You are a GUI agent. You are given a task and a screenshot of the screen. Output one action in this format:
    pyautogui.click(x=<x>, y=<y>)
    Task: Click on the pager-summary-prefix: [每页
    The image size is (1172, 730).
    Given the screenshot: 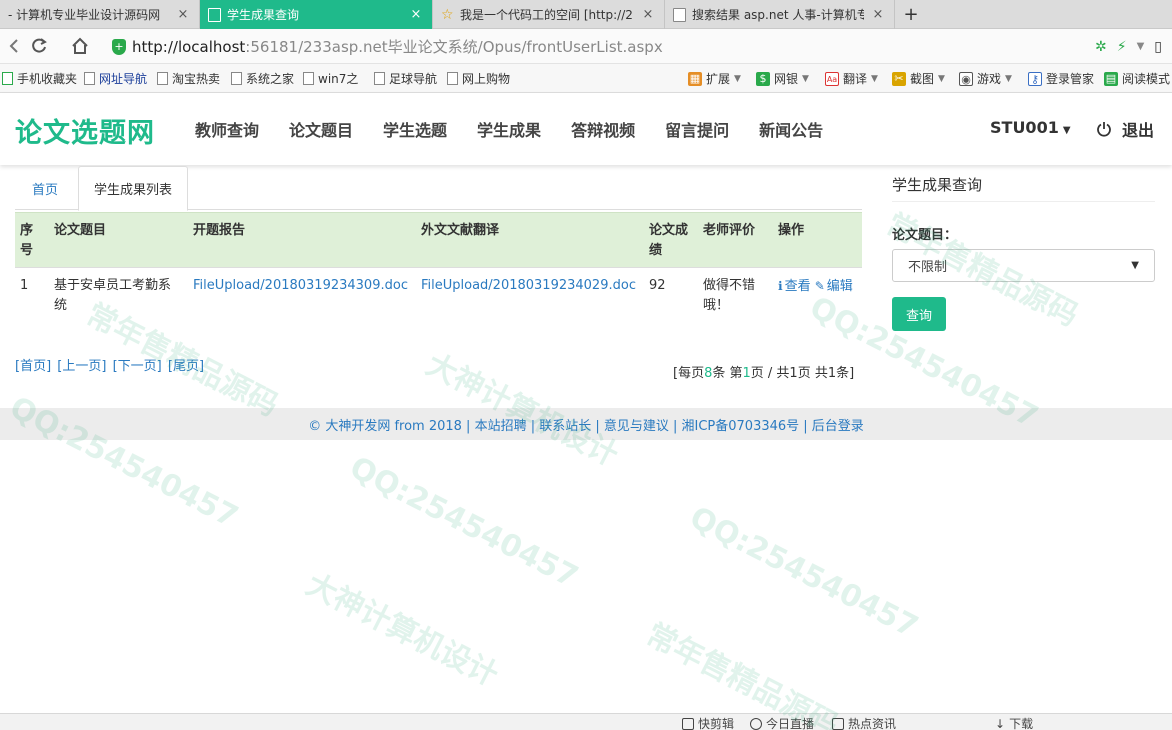 What is the action you would take?
    pyautogui.click(x=689, y=373)
    